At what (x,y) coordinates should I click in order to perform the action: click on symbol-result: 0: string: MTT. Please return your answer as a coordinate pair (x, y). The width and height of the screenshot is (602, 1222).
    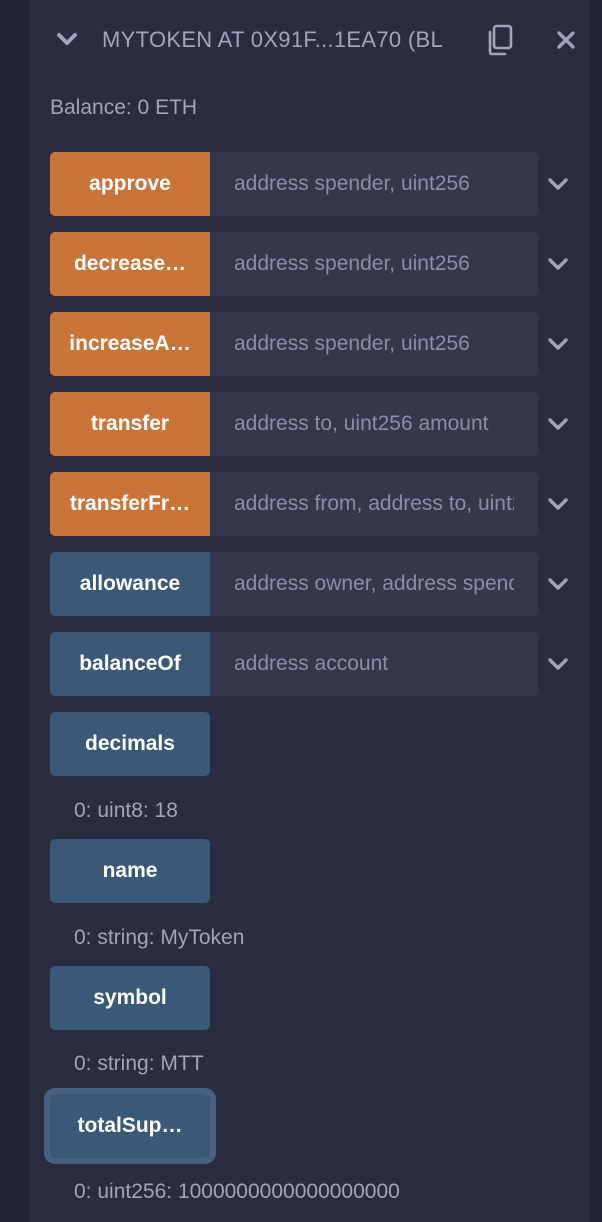
    Looking at the image, I should click on (139, 1063).